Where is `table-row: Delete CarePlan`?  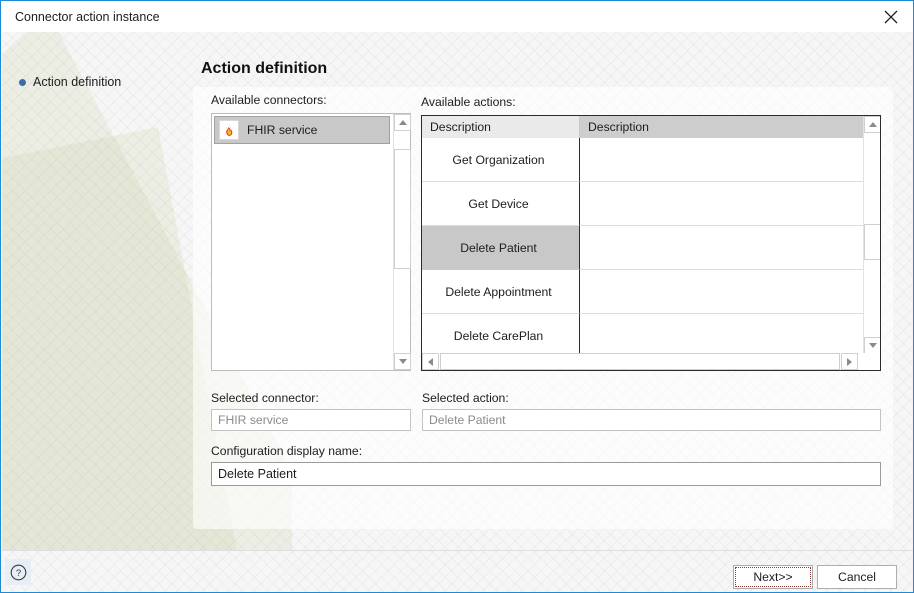
table-row: Delete CarePlan is located at coordinates (643, 334).